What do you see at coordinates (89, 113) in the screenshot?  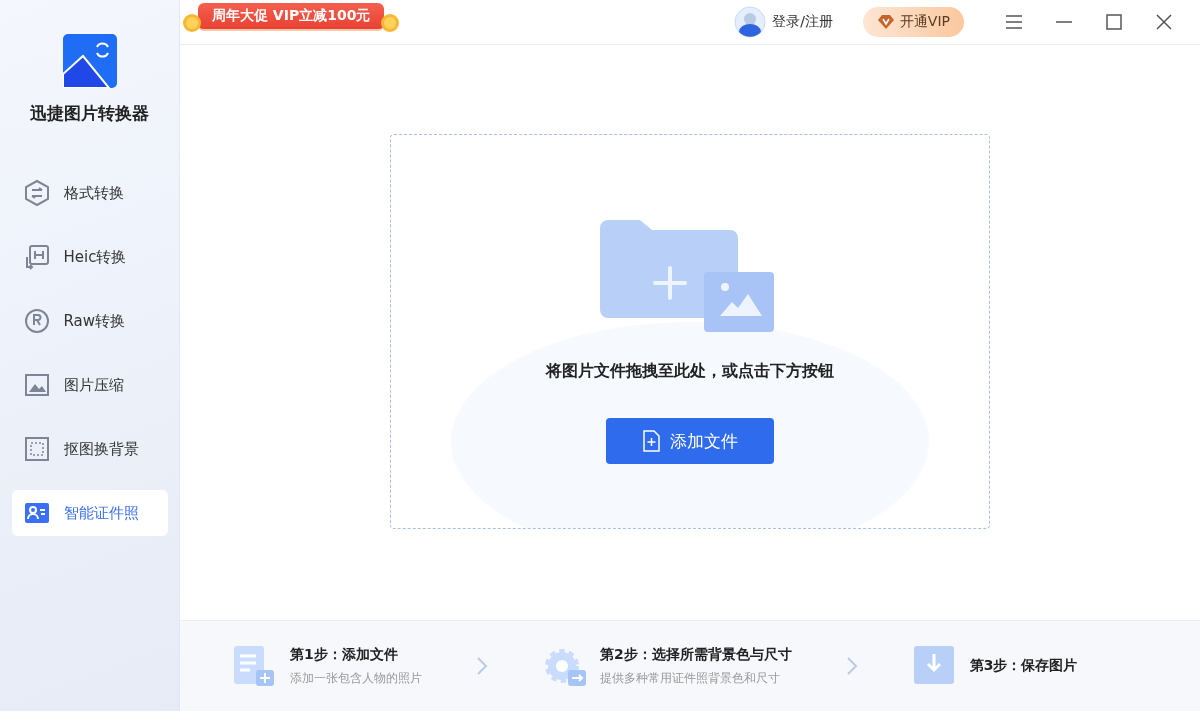 I see `app-name: 迅捷图片转换器` at bounding box center [89, 113].